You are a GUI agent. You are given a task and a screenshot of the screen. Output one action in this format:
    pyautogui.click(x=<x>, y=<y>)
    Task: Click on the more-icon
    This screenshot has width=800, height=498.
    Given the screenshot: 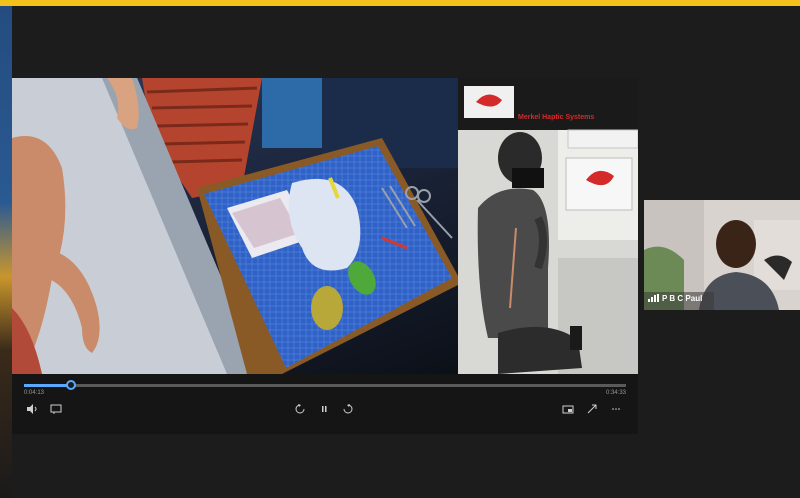 What is the action you would take?
    pyautogui.click(x=616, y=409)
    